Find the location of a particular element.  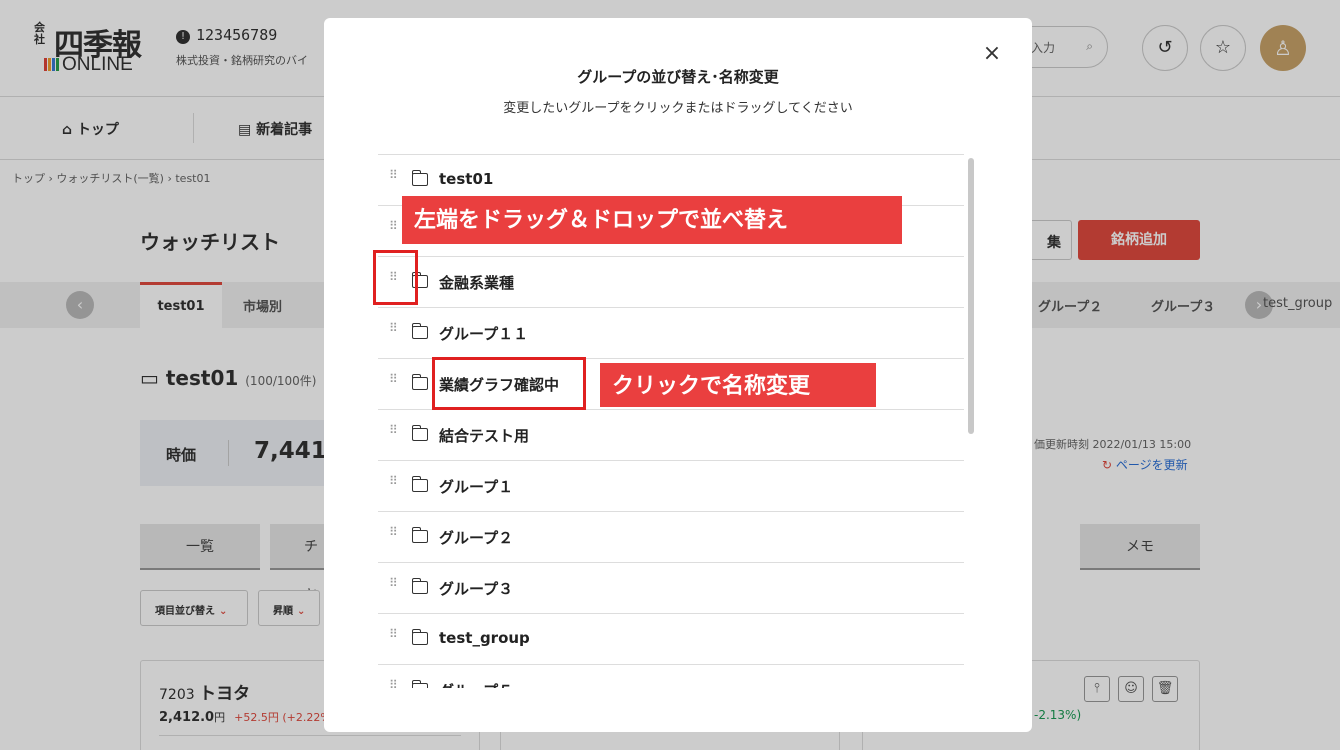

group-row: ⠿ グループ２ is located at coordinates (671, 537).